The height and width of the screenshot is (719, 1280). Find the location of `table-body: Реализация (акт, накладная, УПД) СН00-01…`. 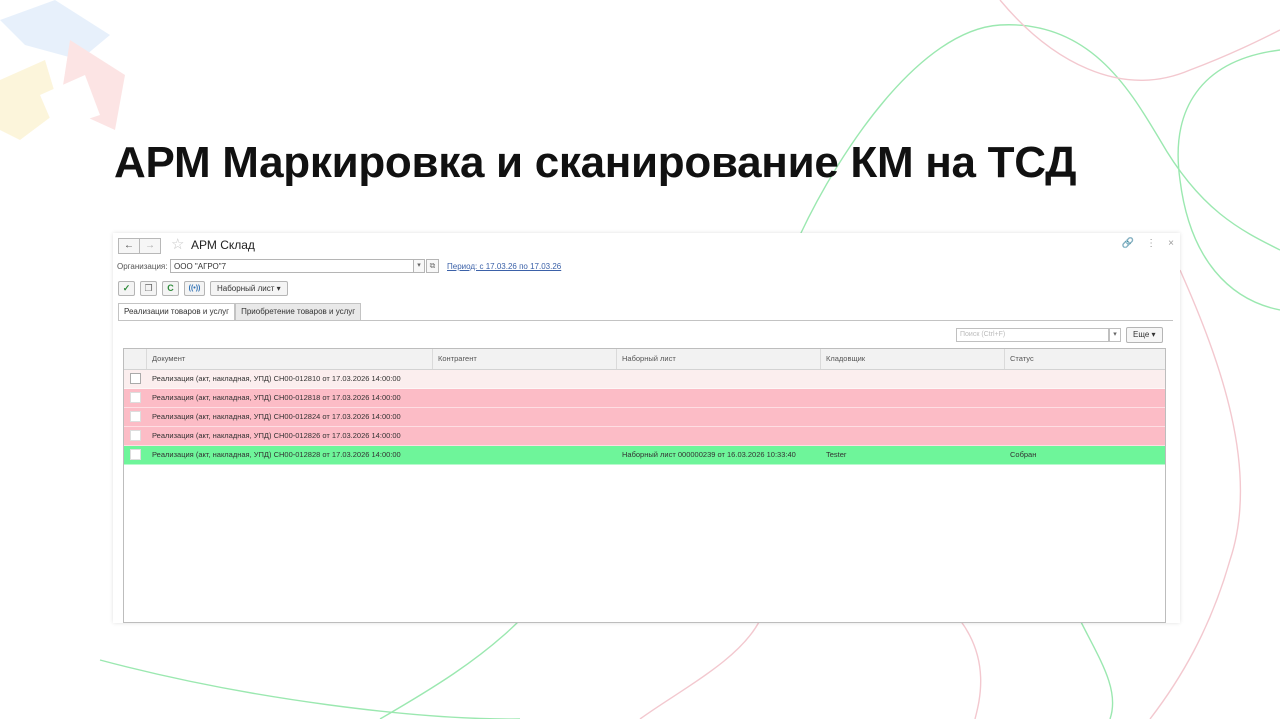

table-body: Реализация (акт, накладная, УПД) СН00-01… is located at coordinates (644, 417).